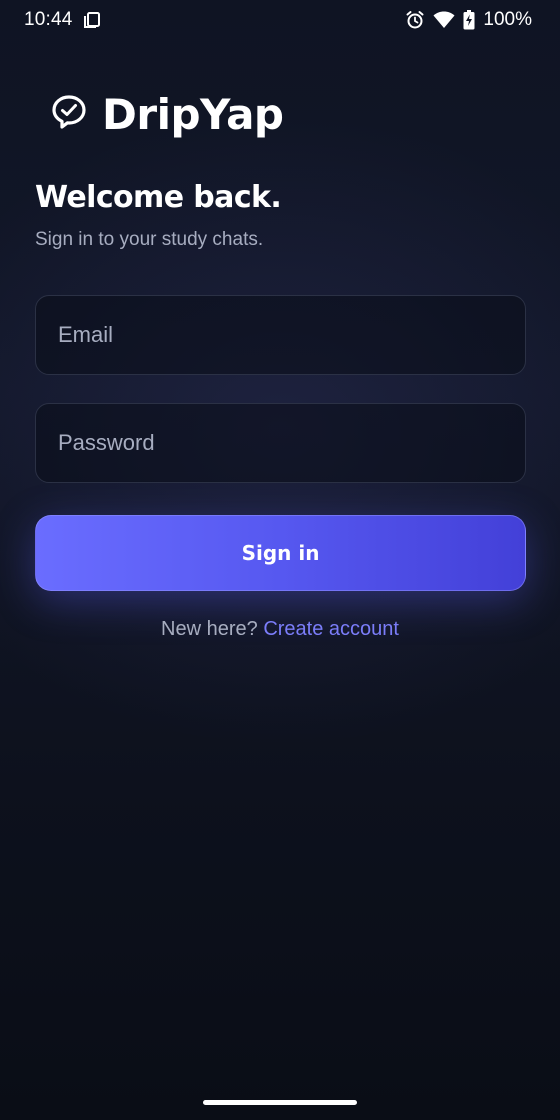  Describe the element at coordinates (280, 20) in the screenshot. I see `status-bar: 10:44 100%` at that location.